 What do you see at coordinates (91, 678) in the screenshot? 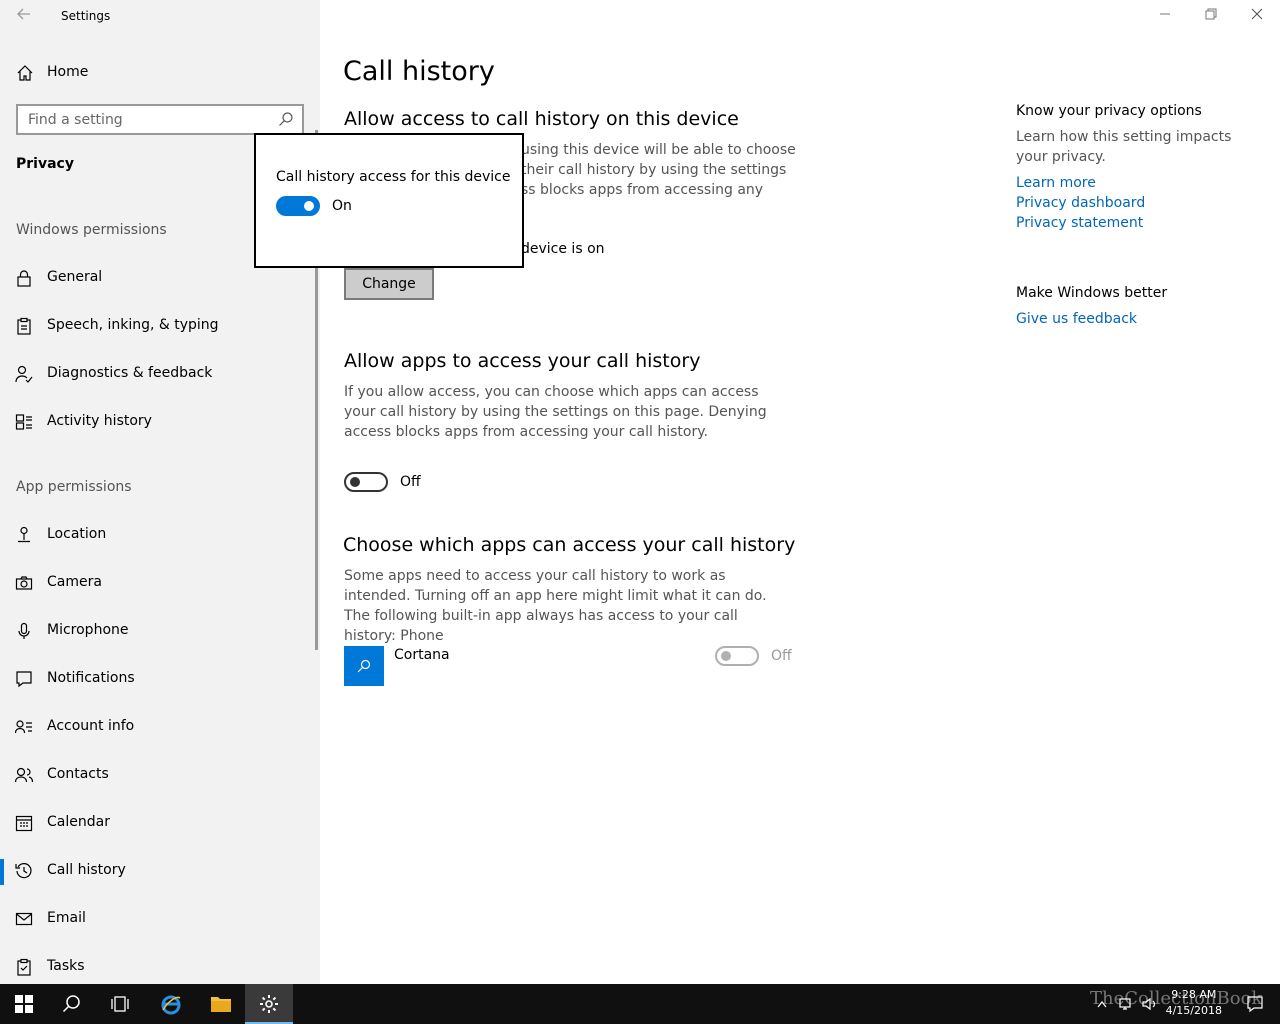
I see `sidebar-item-label: Notifications` at bounding box center [91, 678].